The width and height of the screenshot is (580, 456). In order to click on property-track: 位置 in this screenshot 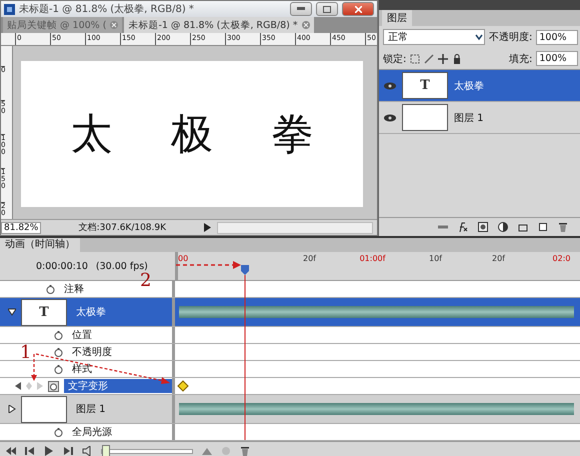, I will do `click(290, 335)`.